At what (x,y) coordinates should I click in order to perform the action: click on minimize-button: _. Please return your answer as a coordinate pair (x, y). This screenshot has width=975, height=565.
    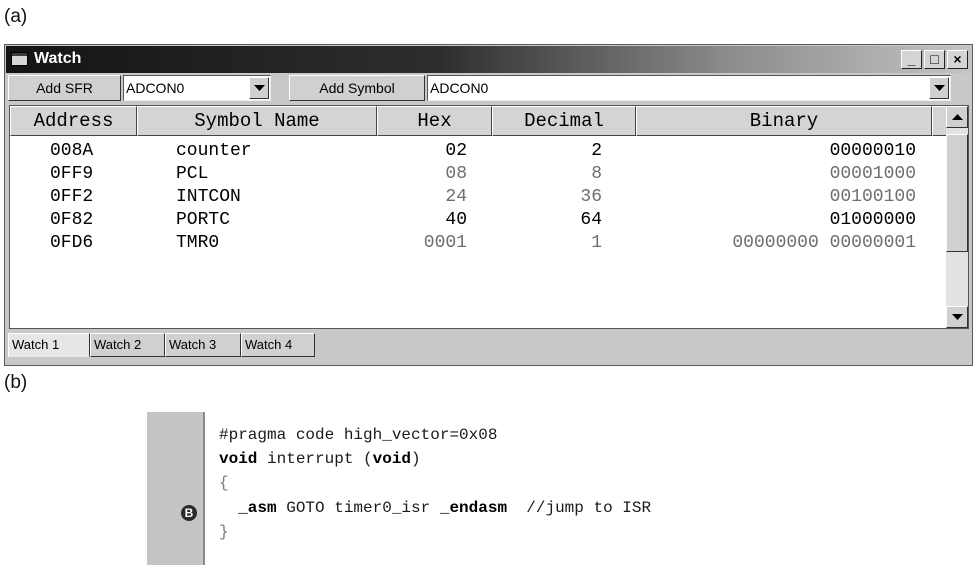
    Looking at the image, I should click on (911, 59).